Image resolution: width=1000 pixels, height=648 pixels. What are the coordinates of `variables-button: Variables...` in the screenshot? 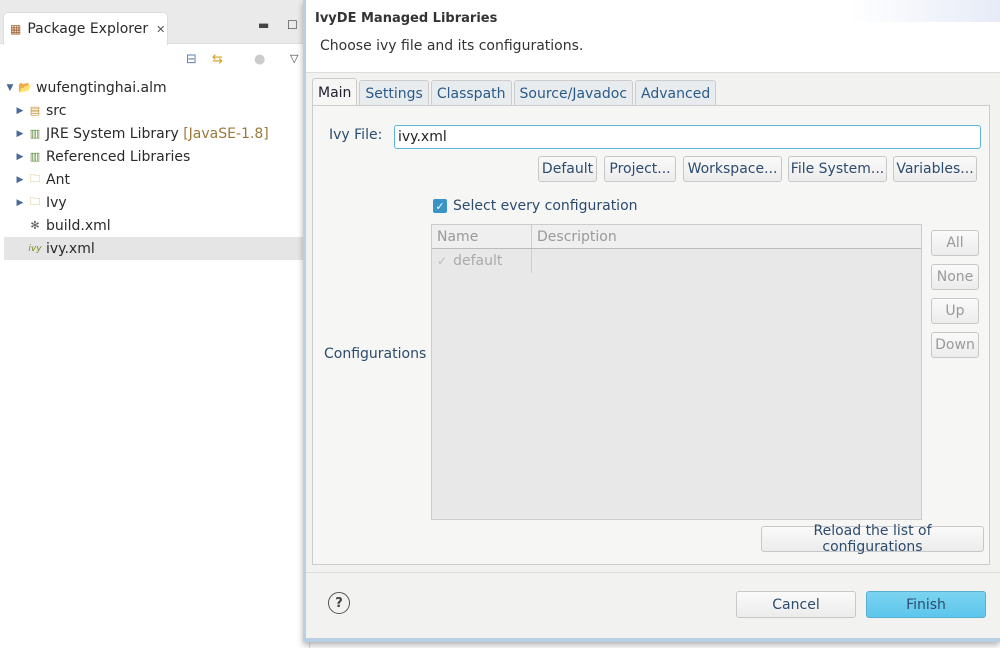 It's located at (935, 169).